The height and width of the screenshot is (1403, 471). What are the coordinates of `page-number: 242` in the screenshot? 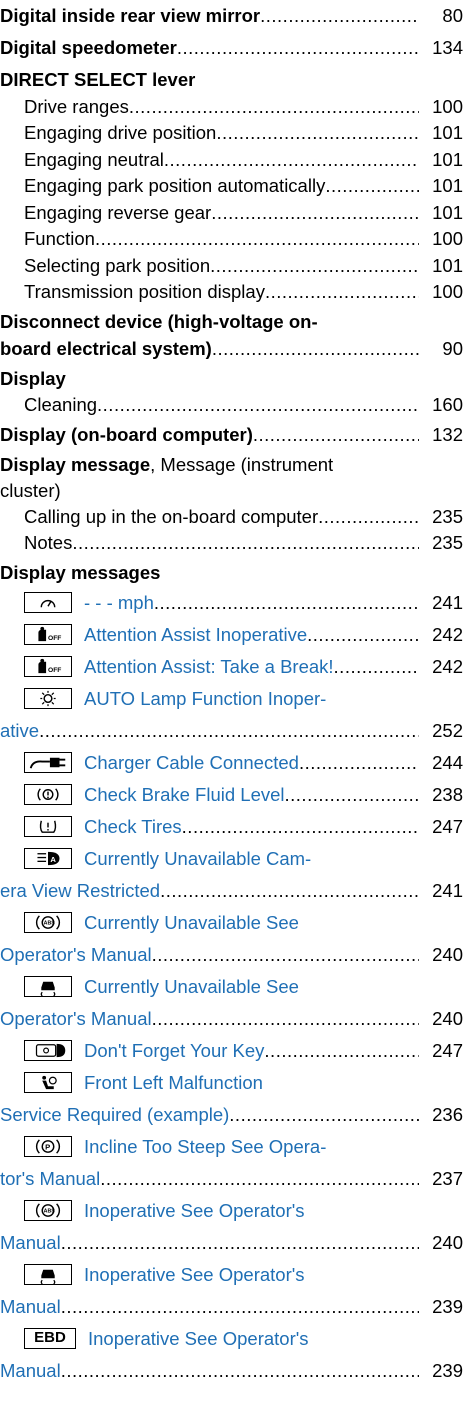 It's located at (447, 634).